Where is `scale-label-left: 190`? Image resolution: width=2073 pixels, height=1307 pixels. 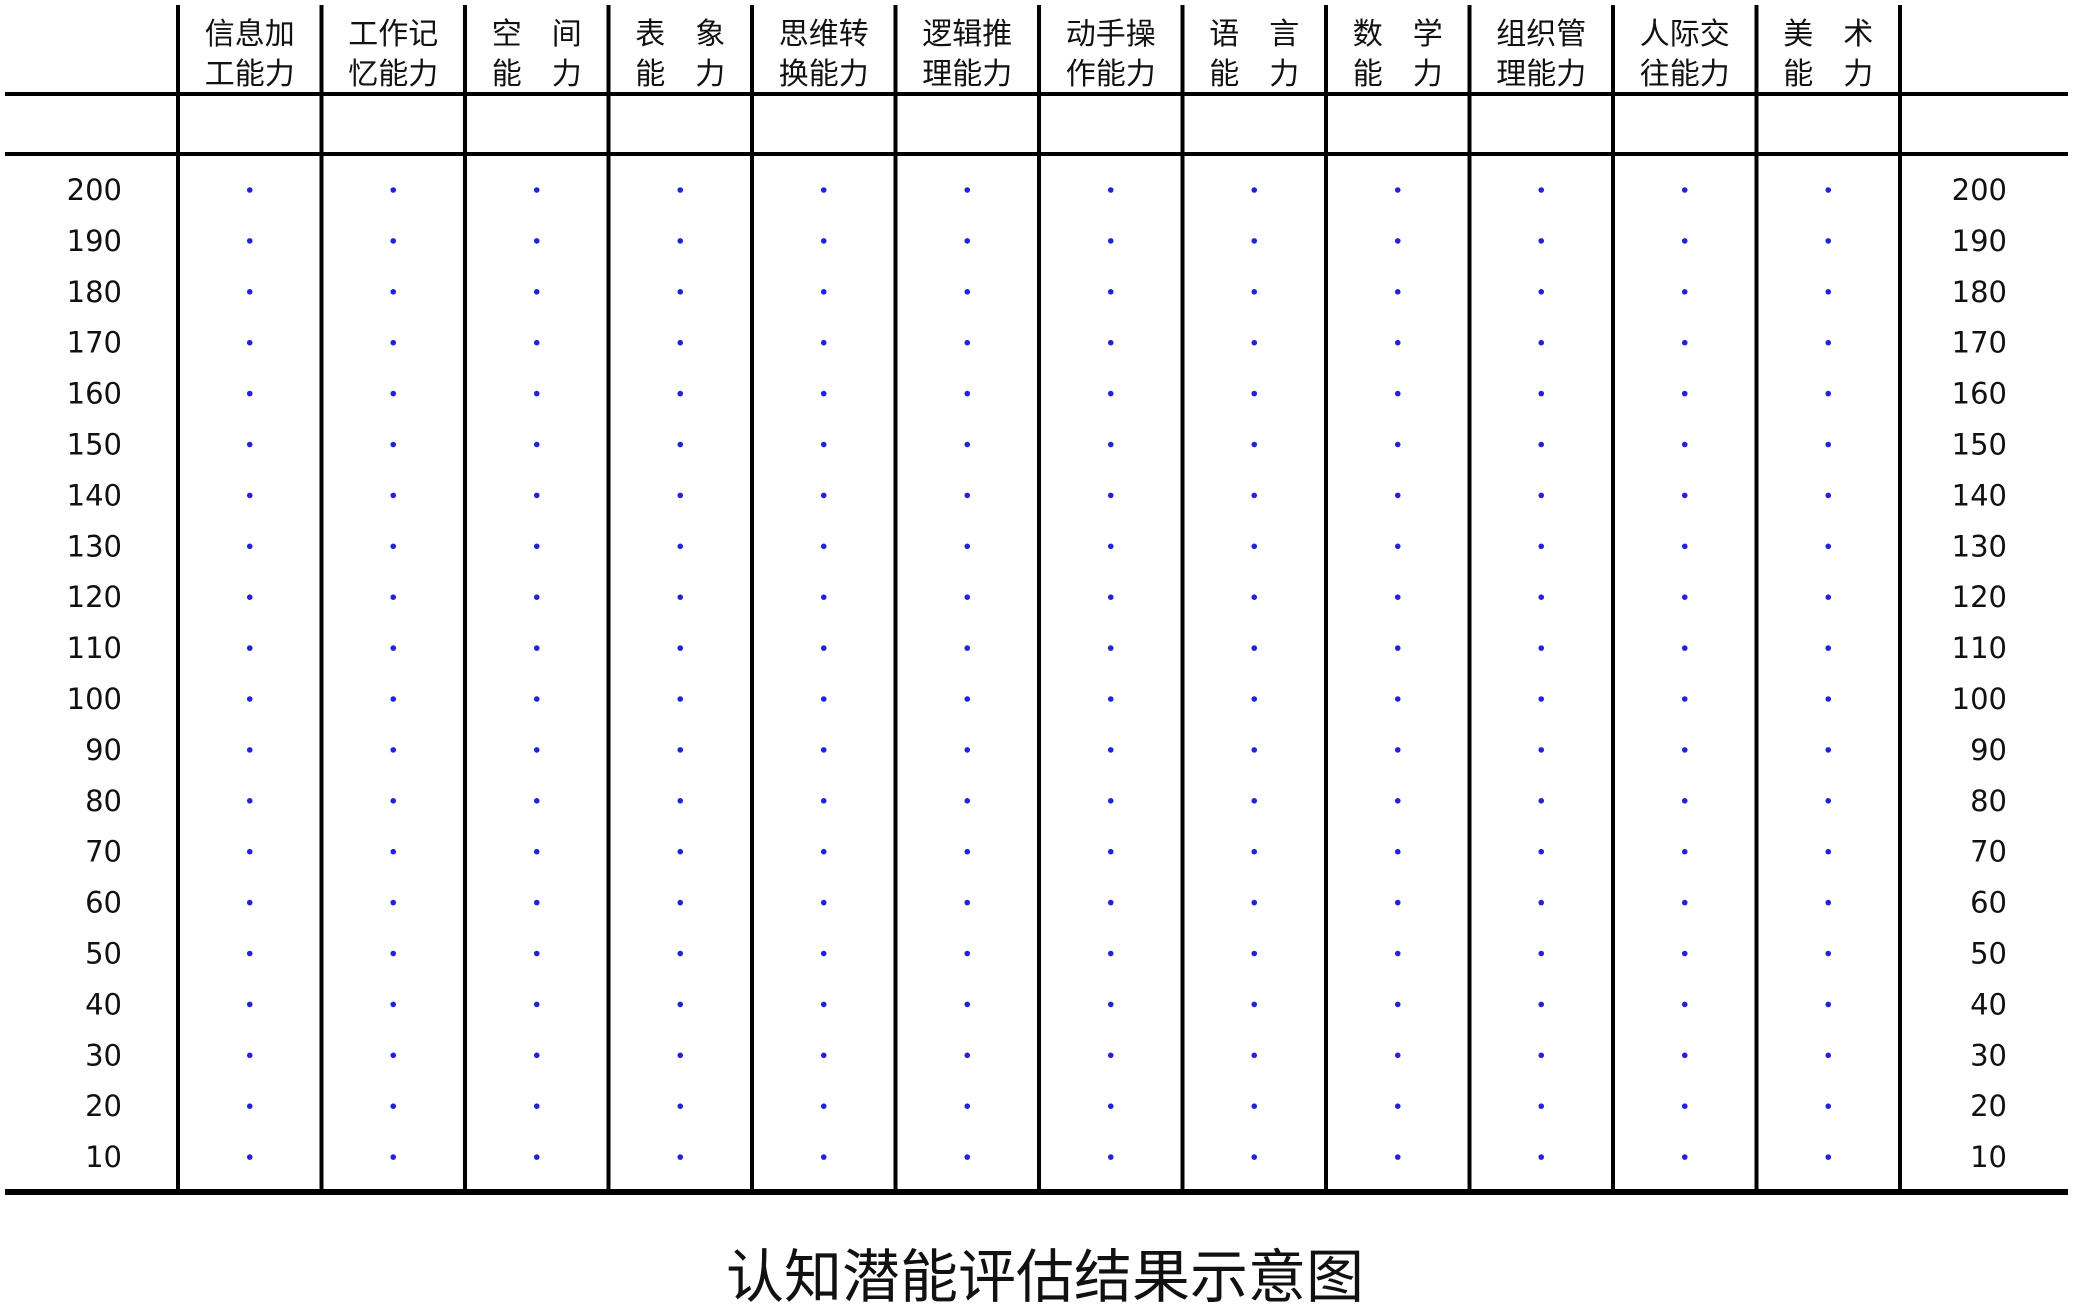 scale-label-left: 190 is located at coordinates (94, 241).